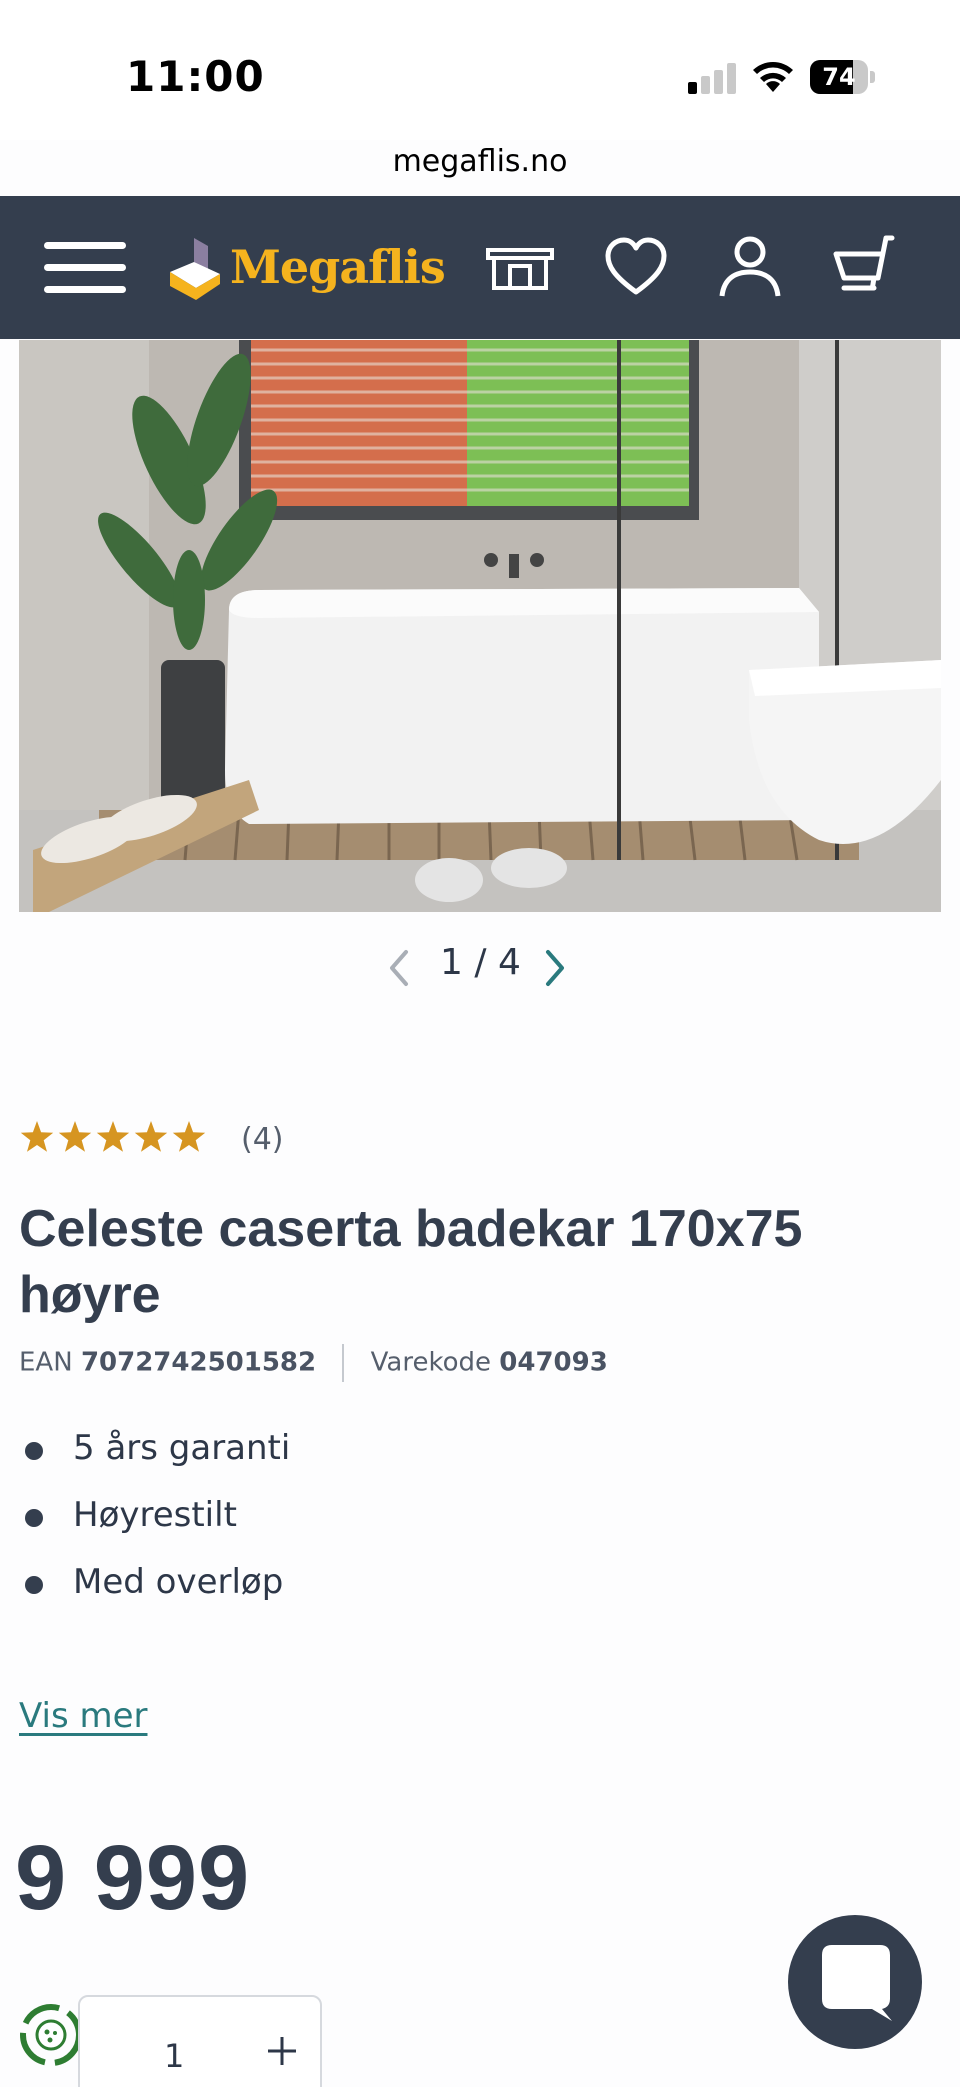 This screenshot has width=960, height=2087. Describe the element at coordinates (154, 1461) in the screenshot. I see `feature-item: 5 års garanti` at that location.